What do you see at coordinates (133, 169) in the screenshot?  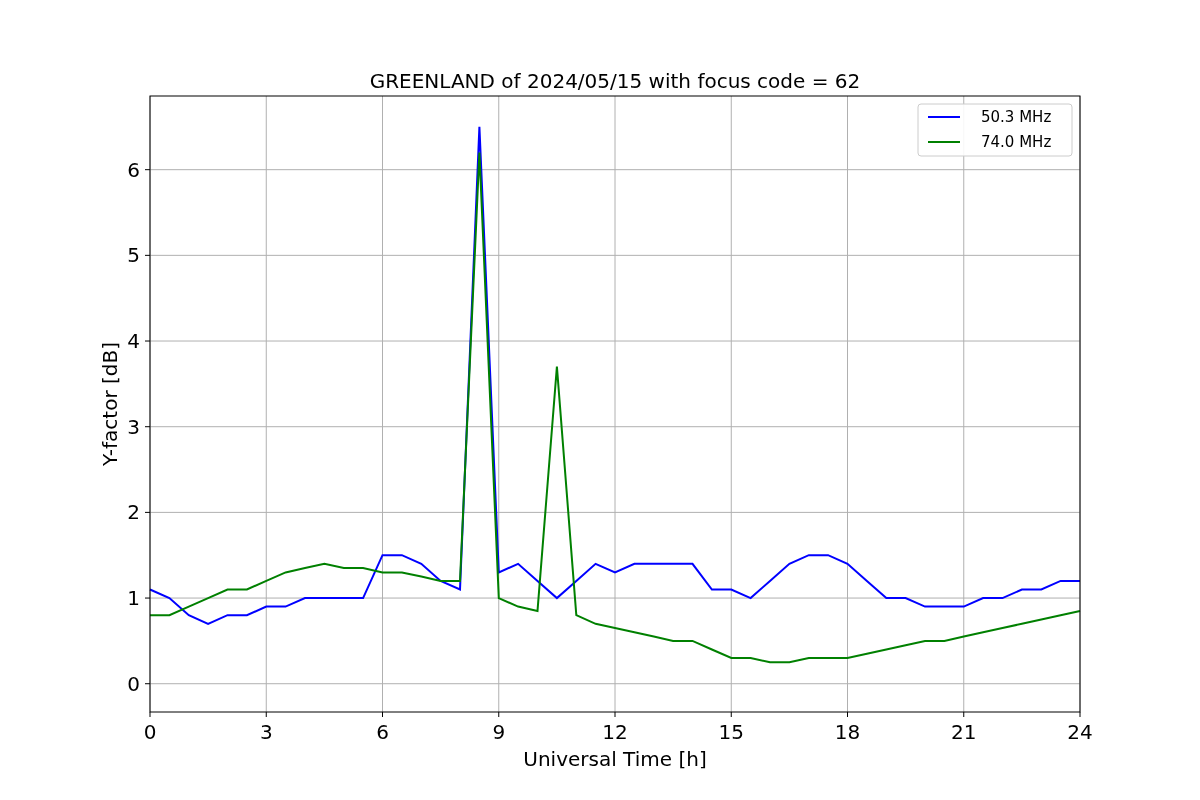 I see `y-tick-label: 6` at bounding box center [133, 169].